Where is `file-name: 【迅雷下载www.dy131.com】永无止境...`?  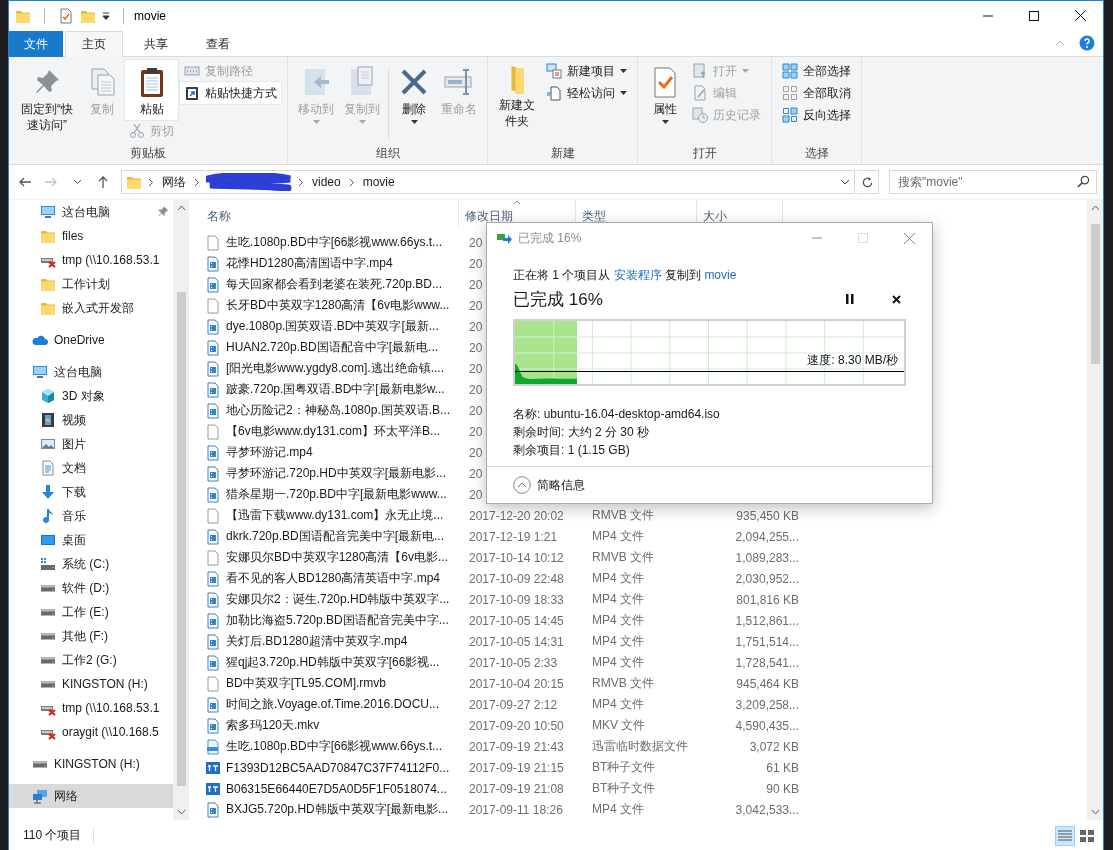 file-name: 【迅雷下载www.dy131.com】永无止境... is located at coordinates (335, 515).